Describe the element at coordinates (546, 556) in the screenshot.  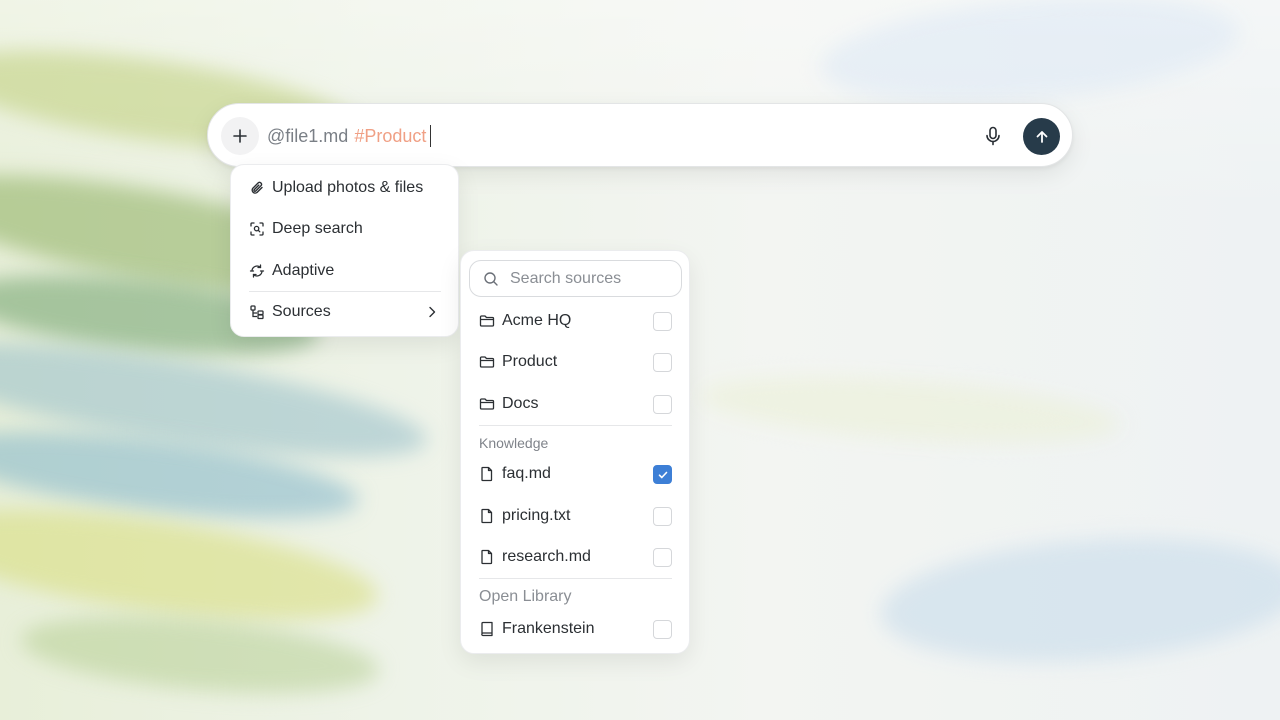
I see `source-label: research.md` at that location.